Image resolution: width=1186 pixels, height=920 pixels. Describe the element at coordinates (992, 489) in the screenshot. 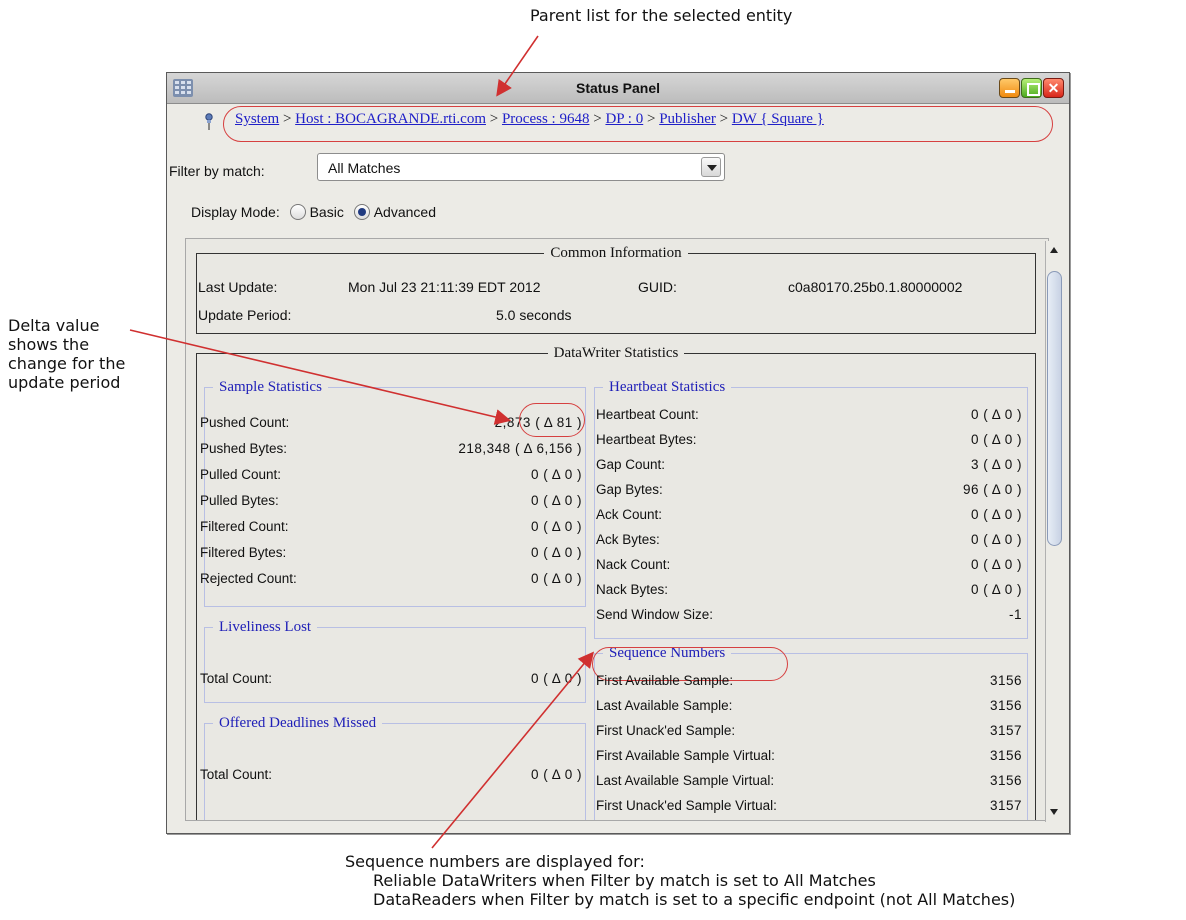

I see `stat-value: 96 ( Δ 0 )` at that location.